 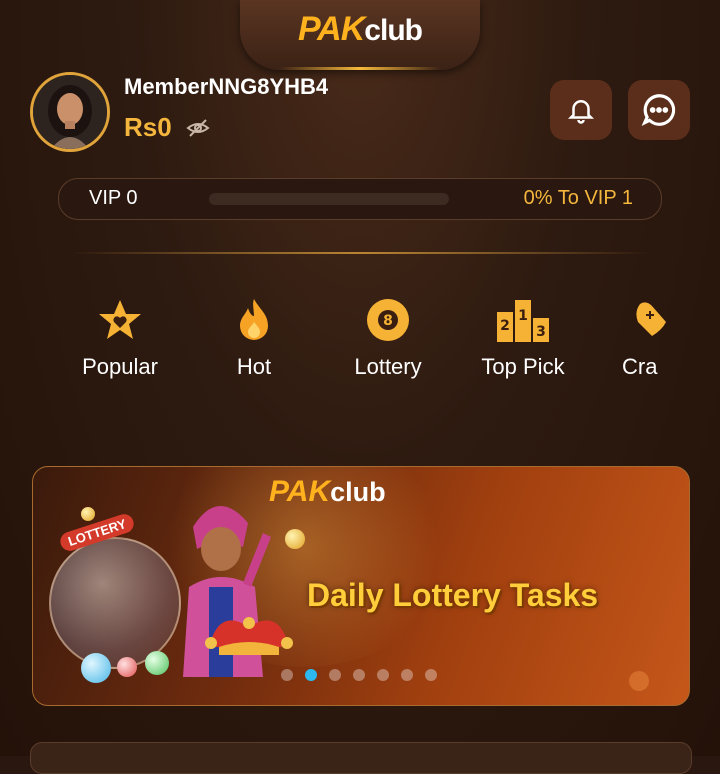 I want to click on decor-circle, so click(x=639, y=681).